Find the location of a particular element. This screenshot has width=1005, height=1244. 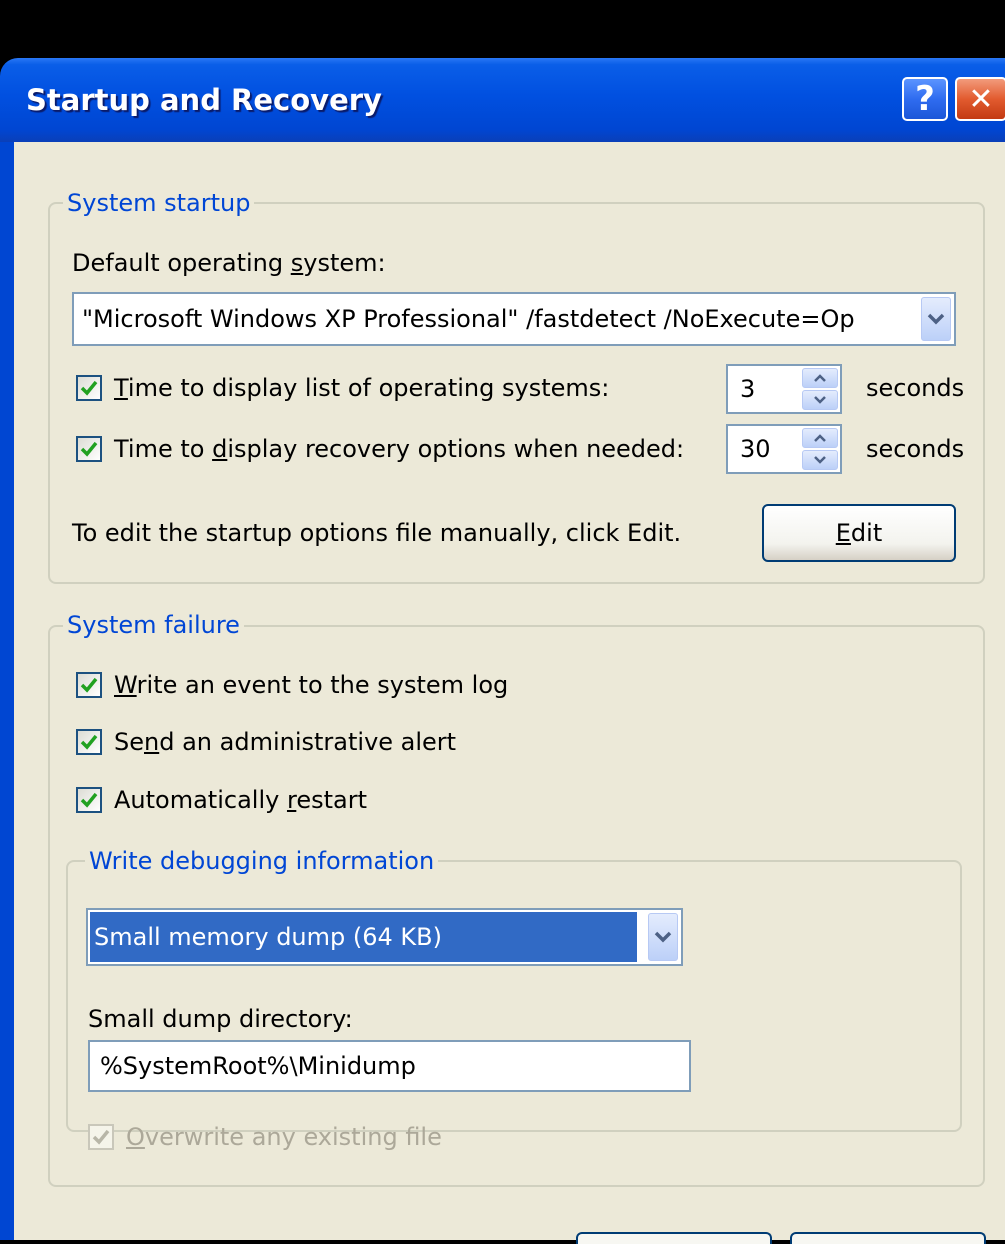

send-alert-label: Send an administrative alert is located at coordinates (285, 742).